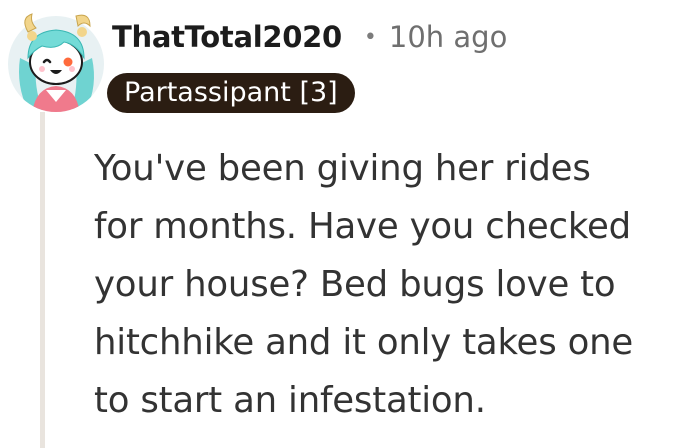 The width and height of the screenshot is (700, 448). I want to click on comment-header: ThatTotal2020 • 10h ago, so click(309, 37).